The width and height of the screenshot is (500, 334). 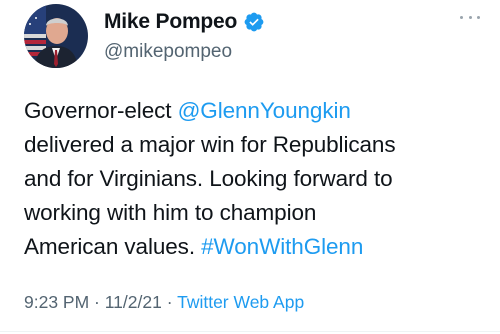 I want to click on tweet-line: American values. #WonWithGlenn, so click(x=259, y=247).